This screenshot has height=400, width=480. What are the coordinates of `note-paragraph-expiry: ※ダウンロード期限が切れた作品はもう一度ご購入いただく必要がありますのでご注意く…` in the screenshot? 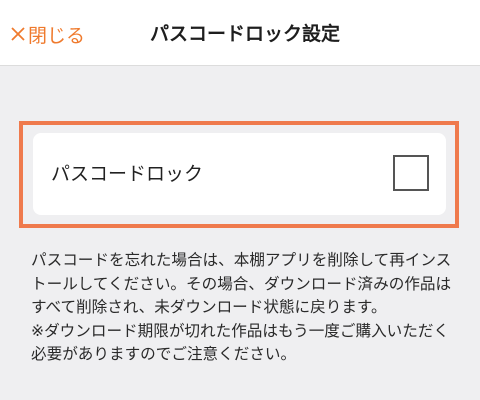 It's located at (240, 342).